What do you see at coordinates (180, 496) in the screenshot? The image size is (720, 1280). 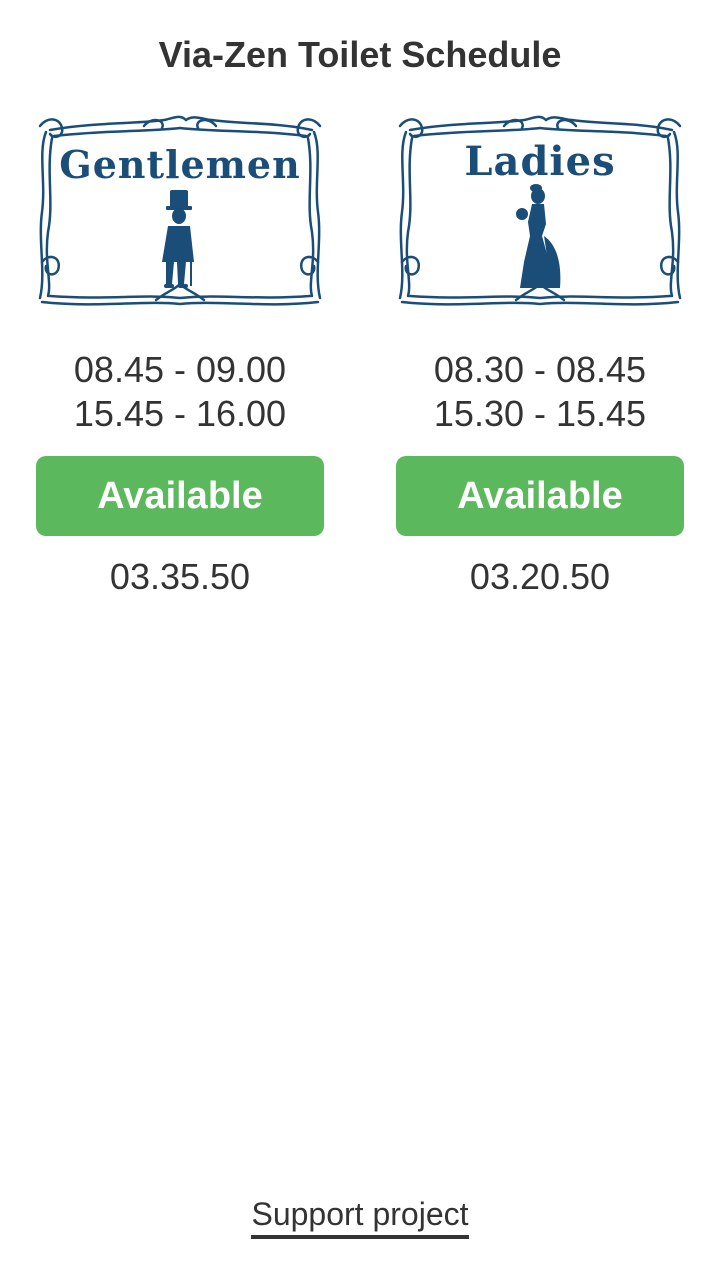 I see `gentlemen-status-button: Available` at bounding box center [180, 496].